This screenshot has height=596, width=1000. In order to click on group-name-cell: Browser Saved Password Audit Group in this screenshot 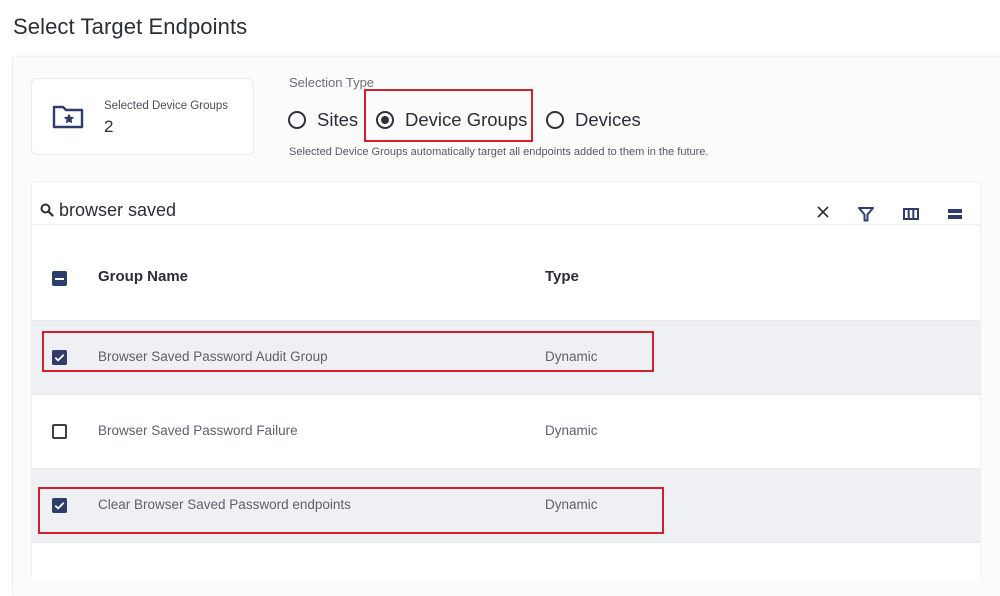, I will do `click(213, 356)`.